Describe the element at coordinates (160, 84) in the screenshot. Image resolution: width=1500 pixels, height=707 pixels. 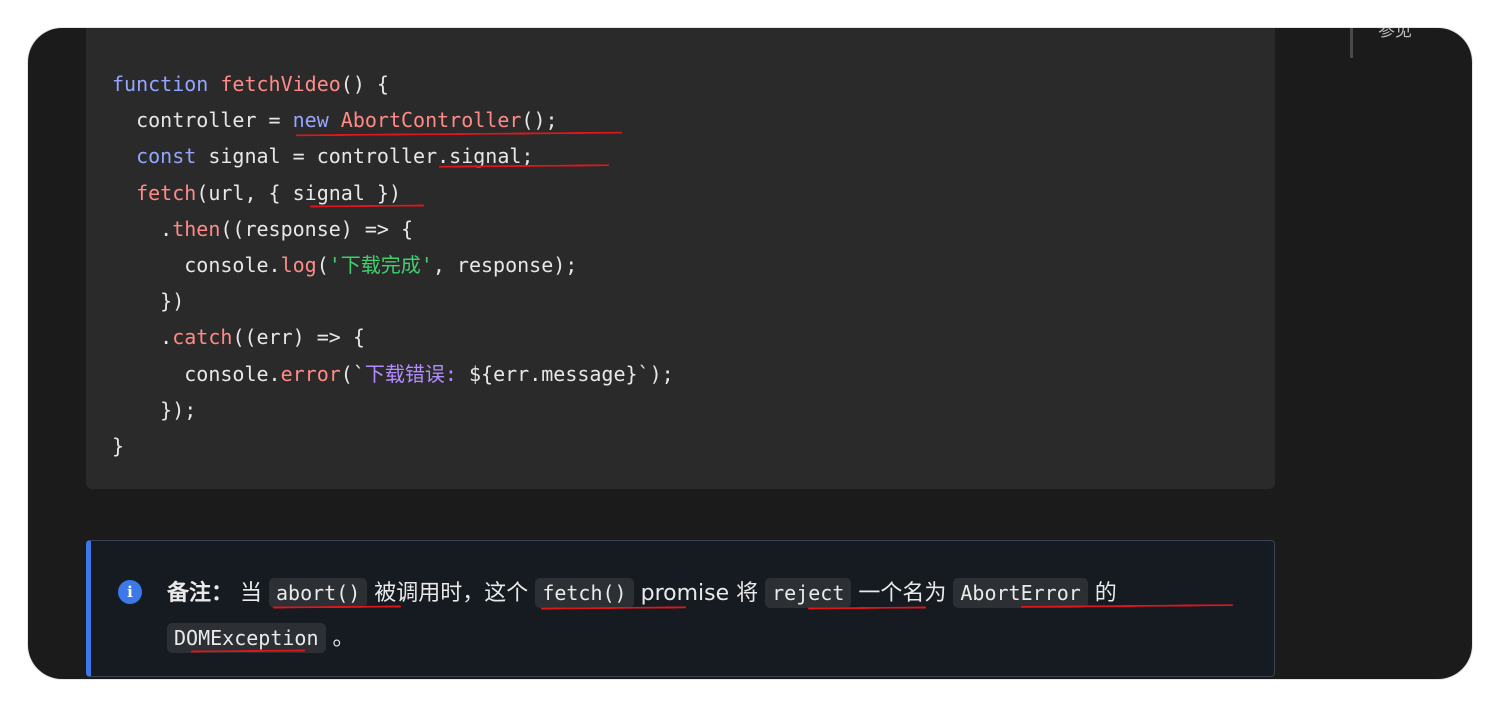
I see `code-token: function` at that location.